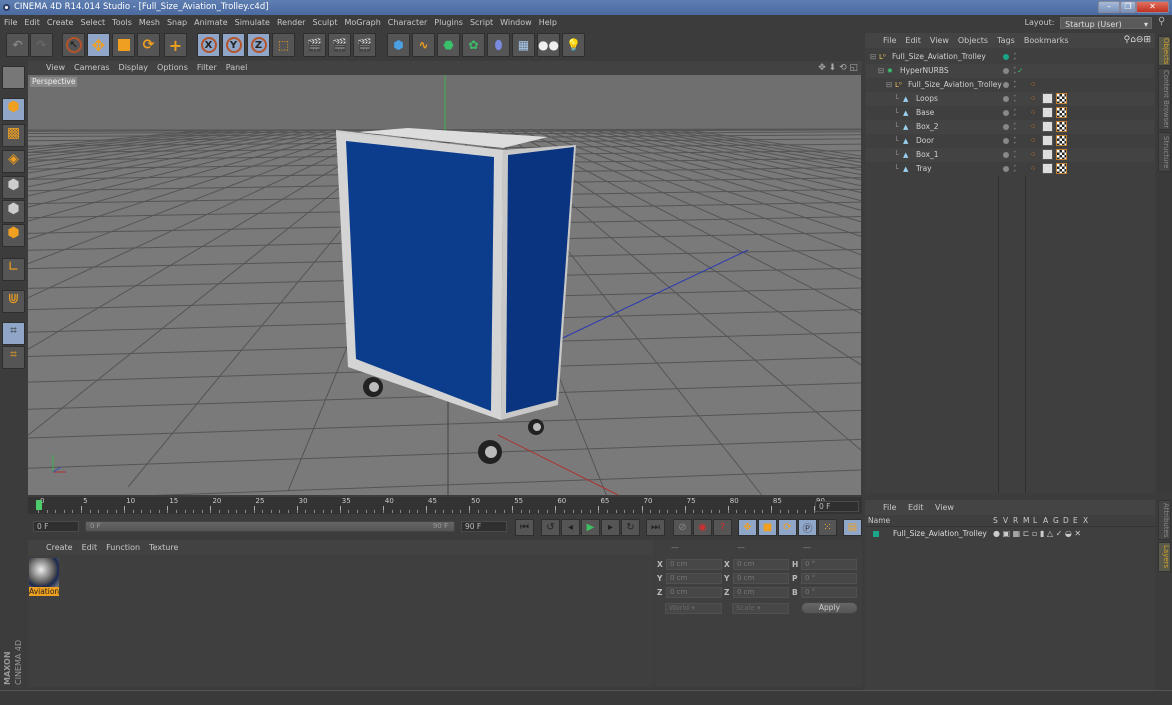 This screenshot has width=1172, height=705. What do you see at coordinates (1164, 51) in the screenshot?
I see `tab-objects: Objects` at bounding box center [1164, 51].